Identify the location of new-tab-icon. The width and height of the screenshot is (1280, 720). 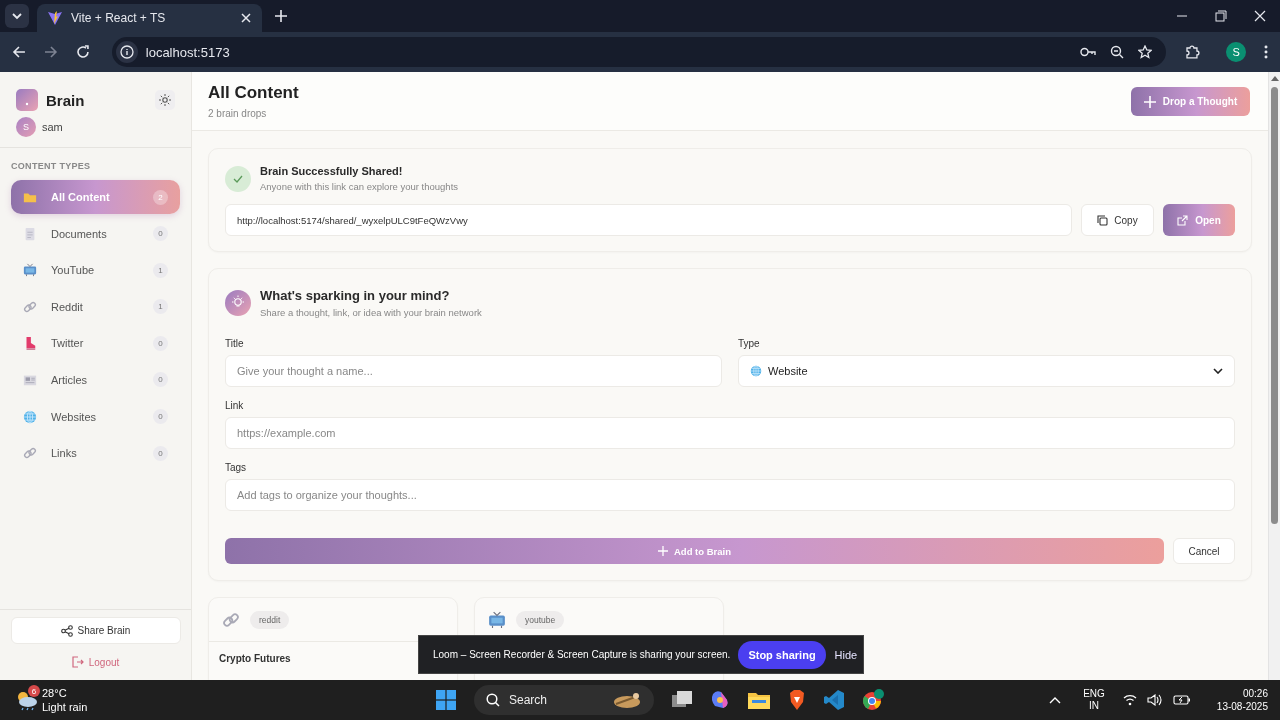
(281, 16).